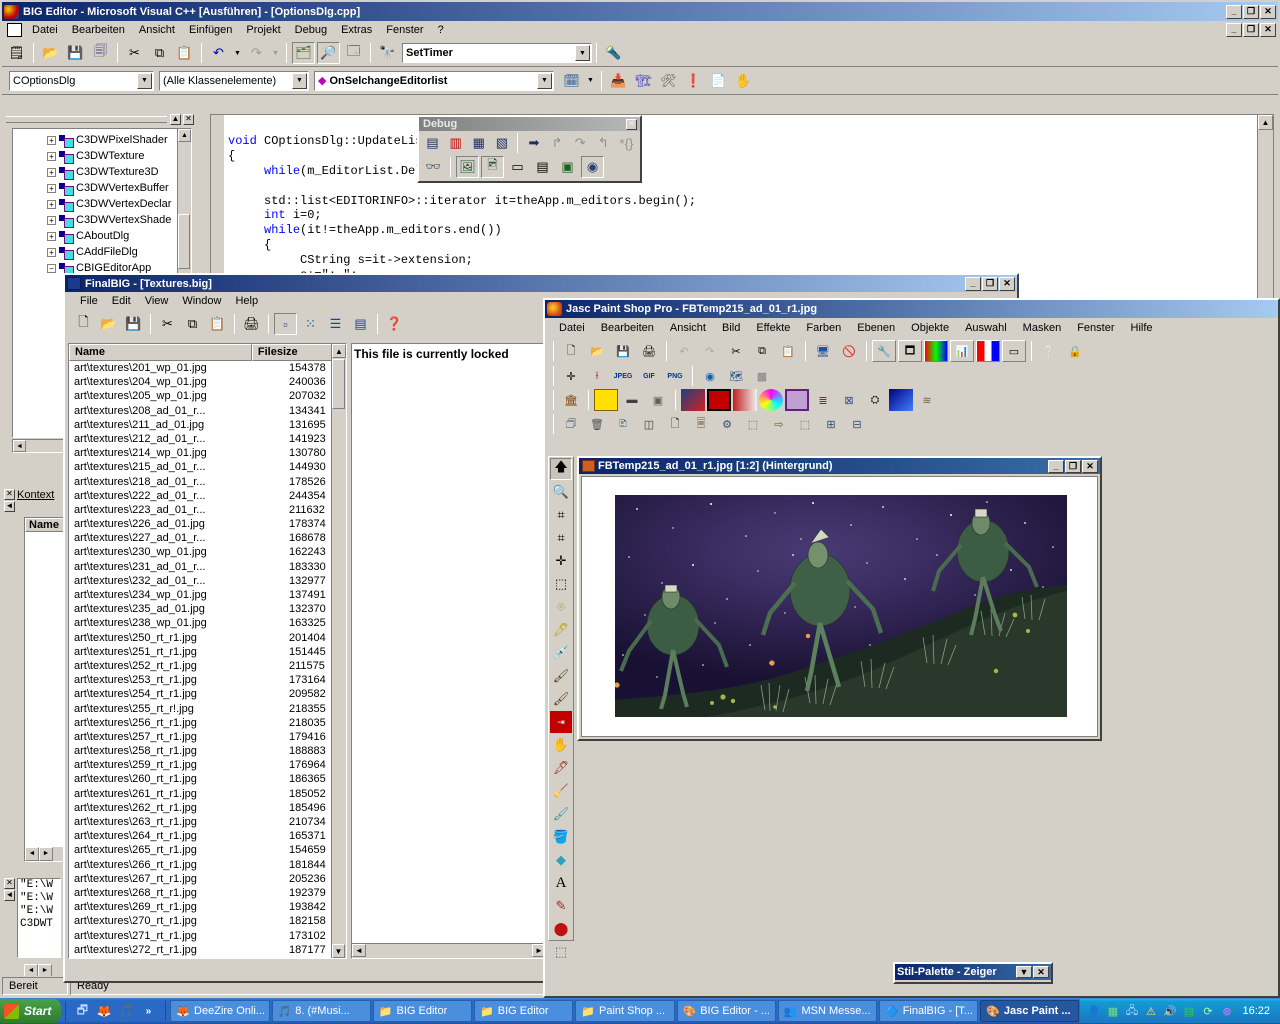 The height and width of the screenshot is (1024, 1280). I want to click on quickwatch-icon: 👓, so click(433, 167).